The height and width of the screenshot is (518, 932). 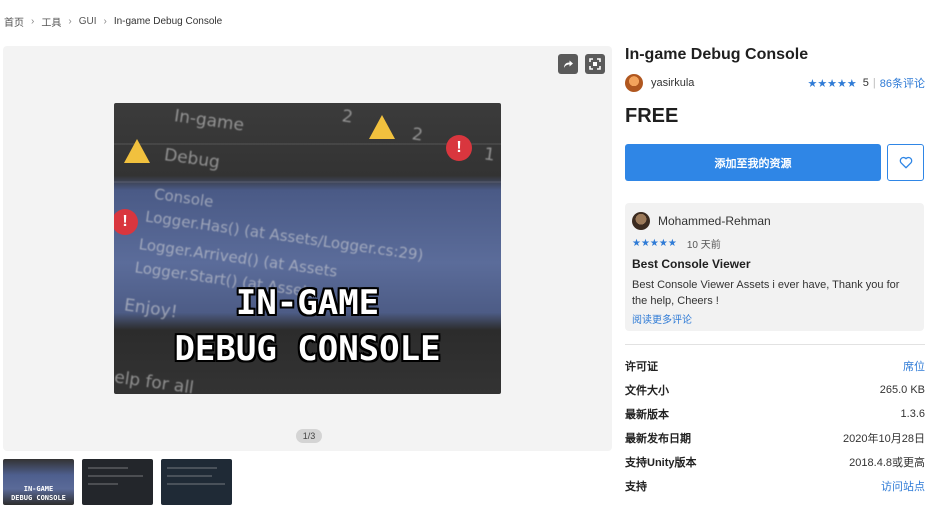 I want to click on hero-log-count: 2, so click(x=347, y=117).